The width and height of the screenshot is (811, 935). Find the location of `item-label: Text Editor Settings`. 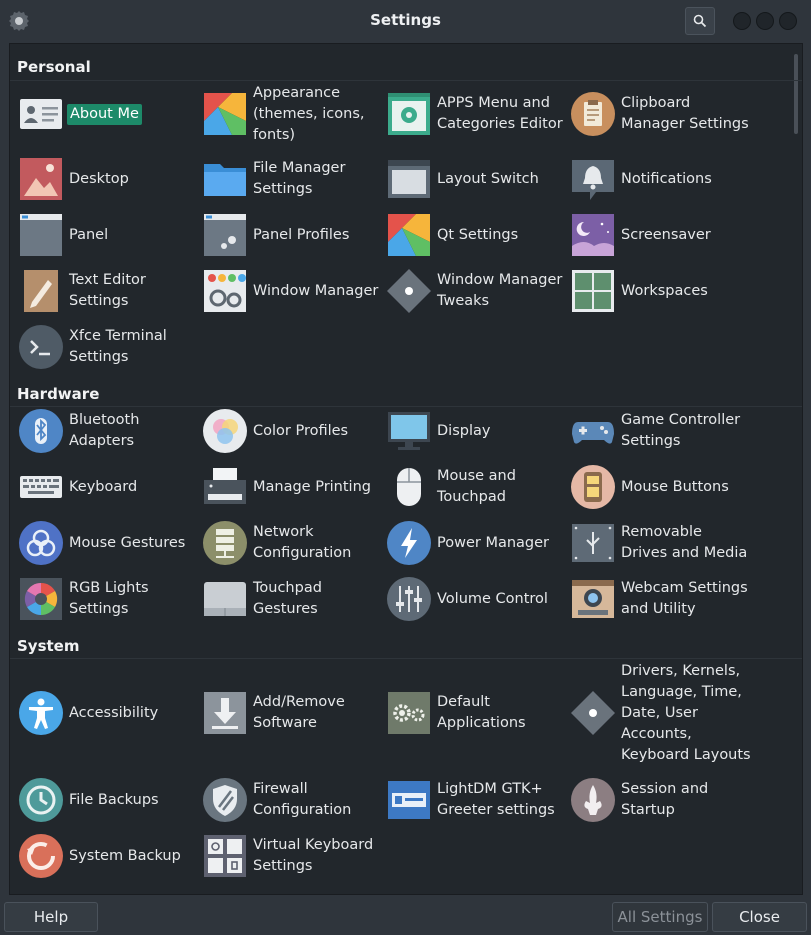

item-label: Text Editor Settings is located at coordinates (107, 290).